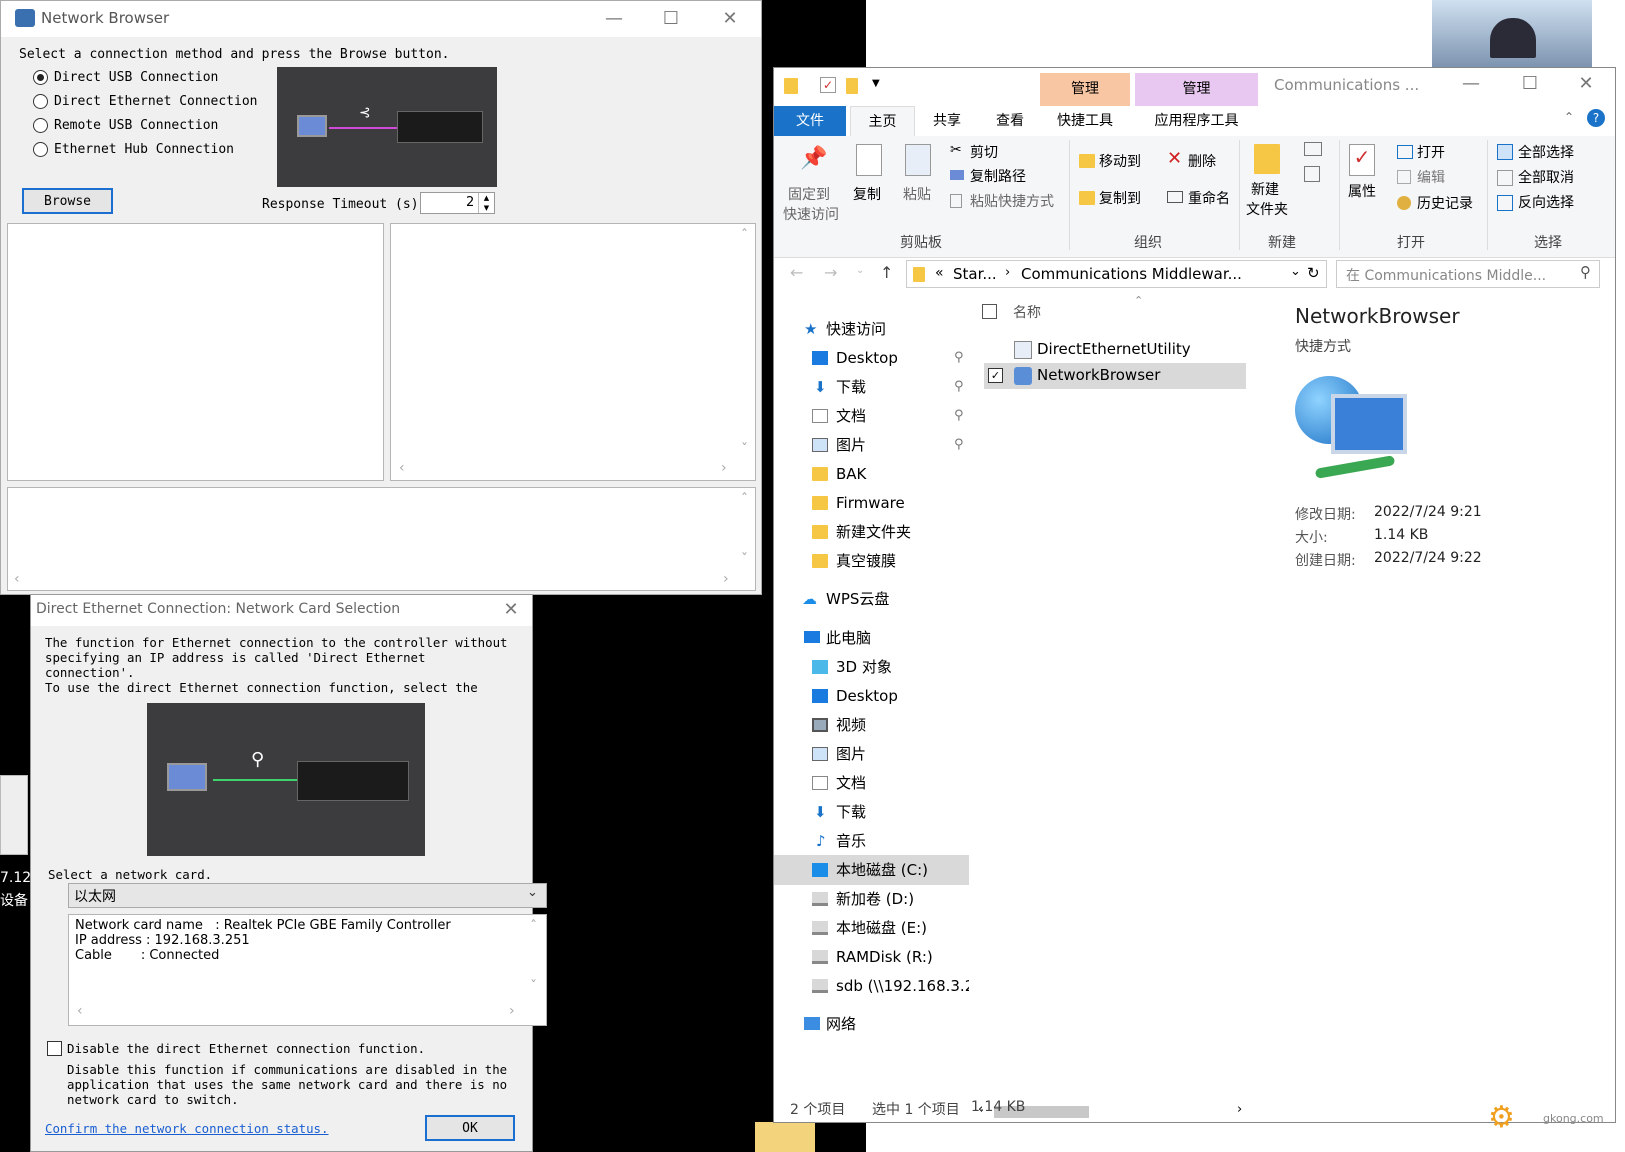 The height and width of the screenshot is (1152, 1625). What do you see at coordinates (947, 121) in the screenshot?
I see `tab-share: 共享` at bounding box center [947, 121].